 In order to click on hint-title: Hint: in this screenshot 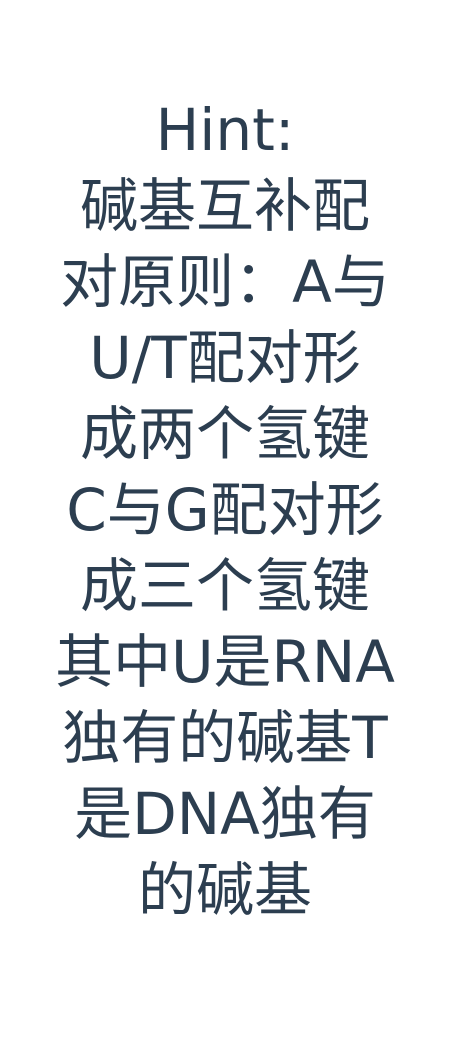, I will do `click(225, 130)`.